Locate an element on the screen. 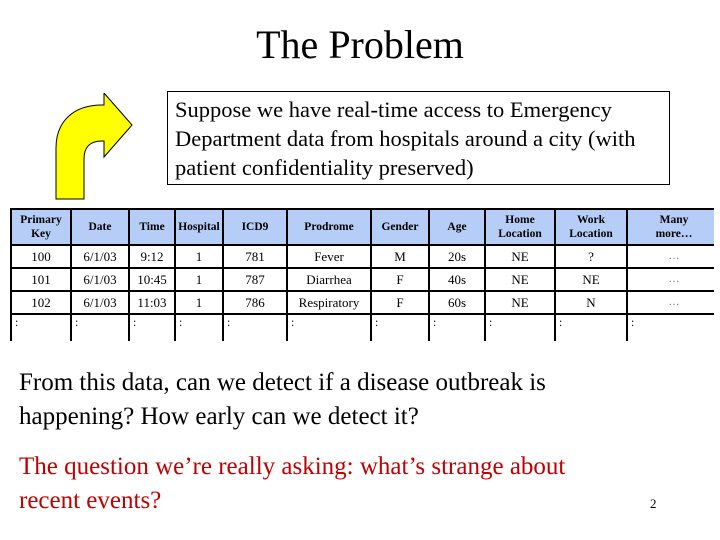 This screenshot has width=720, height=540. table-cell: M is located at coordinates (400, 256).